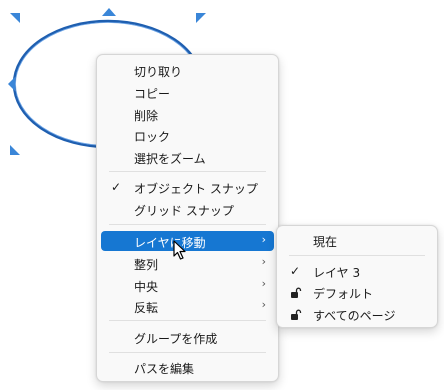 This screenshot has width=444, height=390. I want to click on menu-item-label: パスを編集, so click(164, 369).